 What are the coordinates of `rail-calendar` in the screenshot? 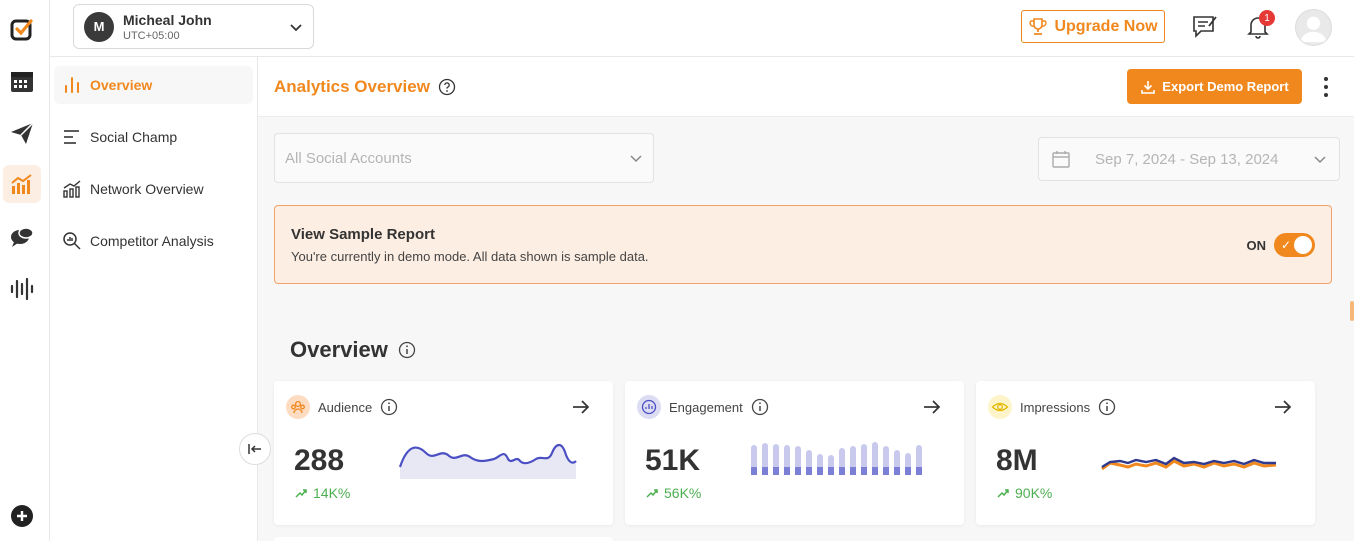 It's located at (22, 81).